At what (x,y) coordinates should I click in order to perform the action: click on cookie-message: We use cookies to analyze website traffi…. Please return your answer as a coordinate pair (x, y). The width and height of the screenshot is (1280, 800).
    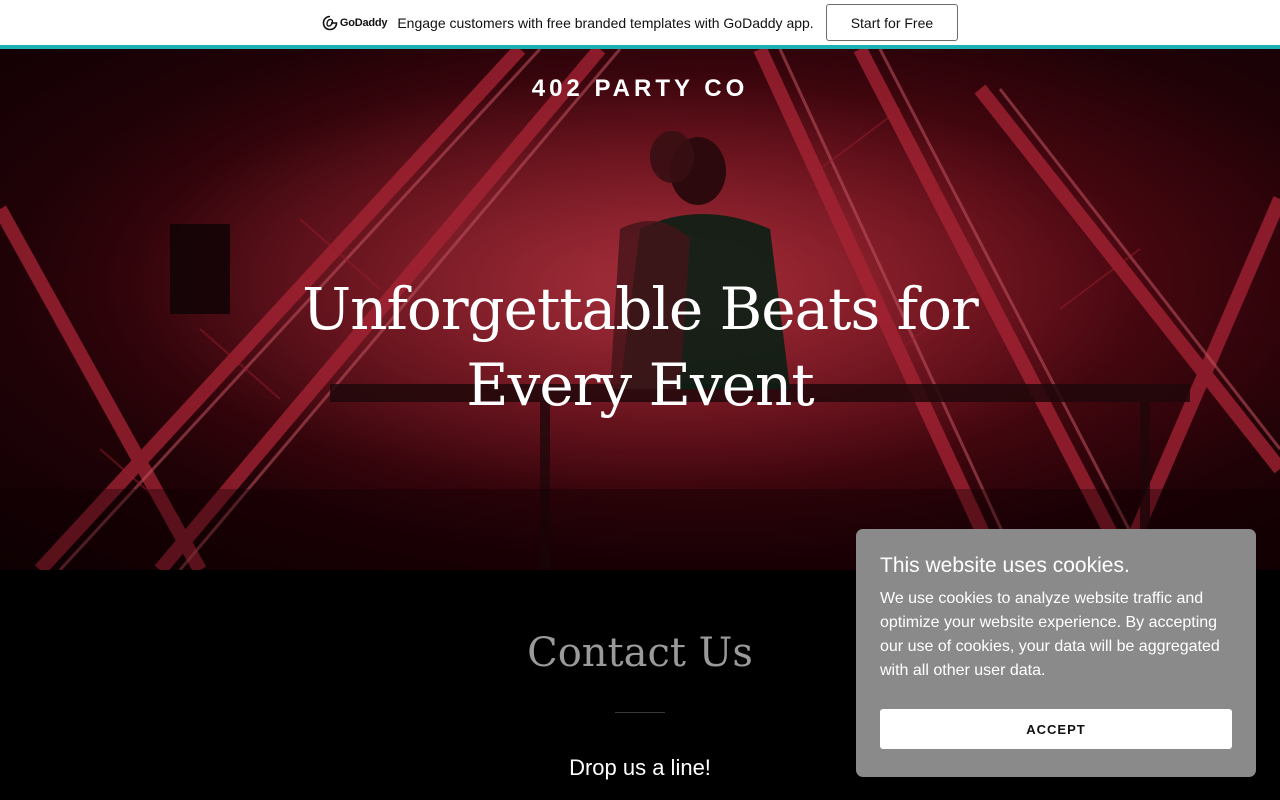
    Looking at the image, I should click on (1050, 634).